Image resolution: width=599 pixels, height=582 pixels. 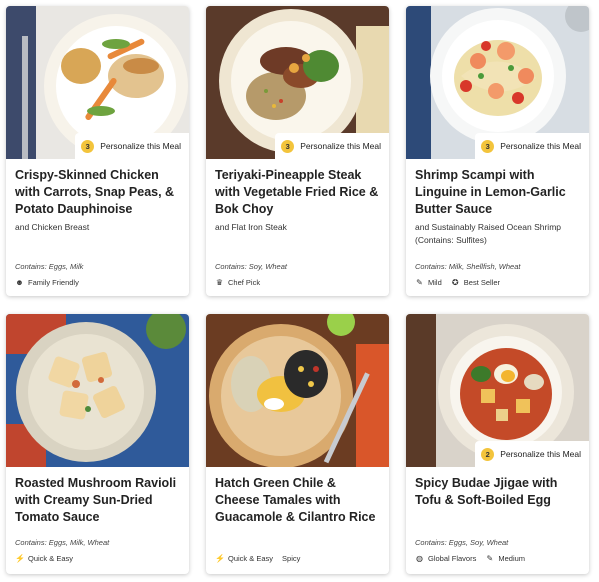 I want to click on tag-chef-pick: ♛ Chef Pick, so click(x=237, y=282).